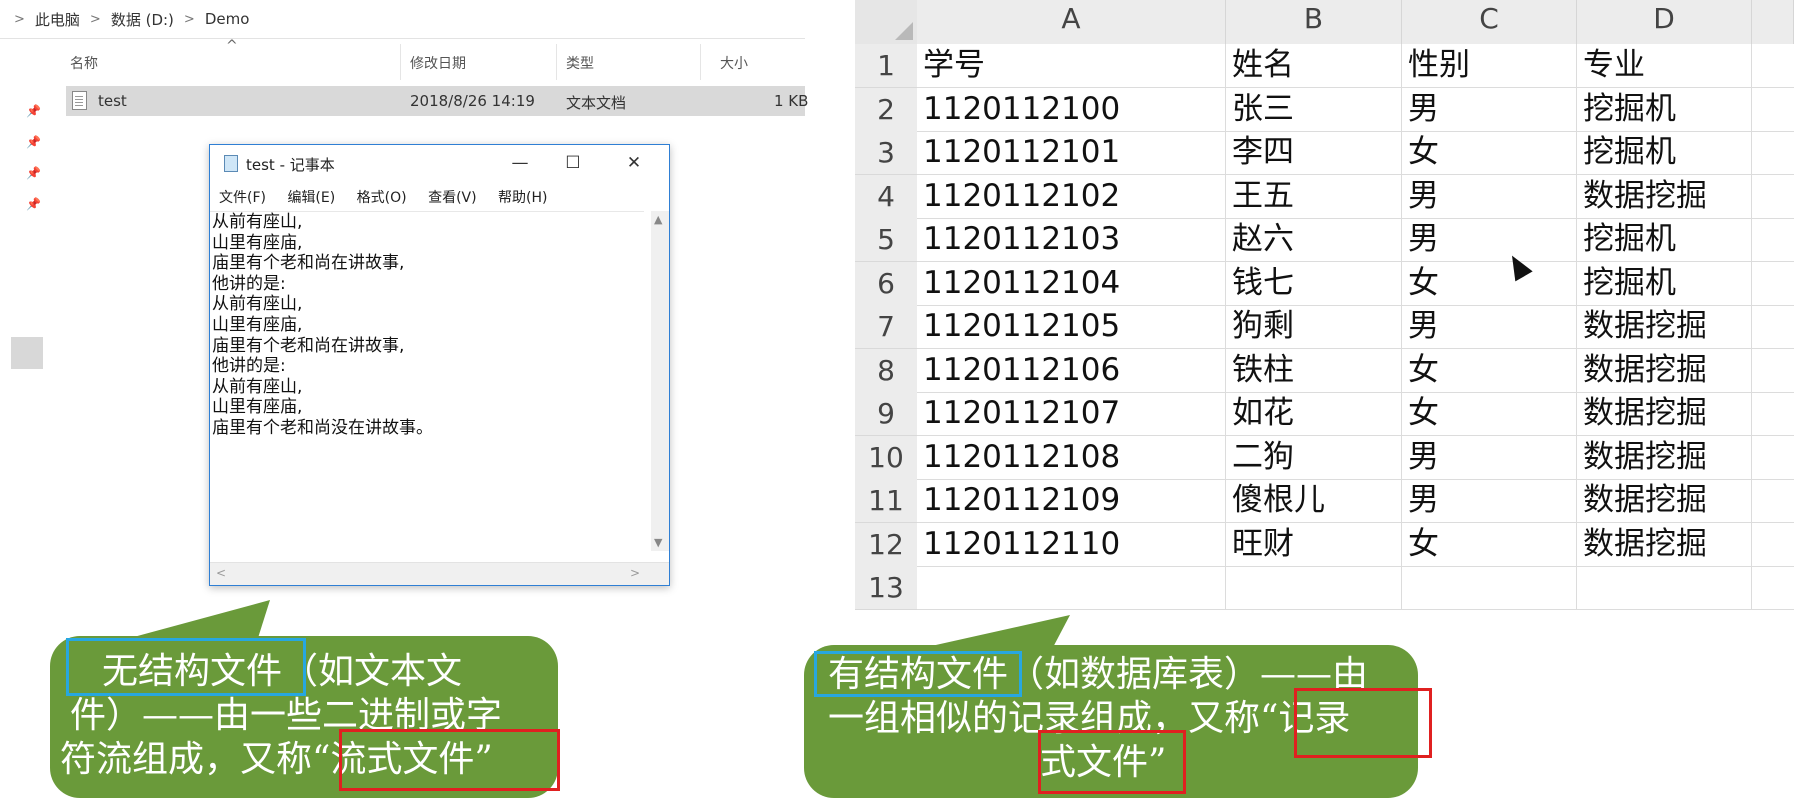 Image resolution: width=1794 pixels, height=803 pixels. What do you see at coordinates (1314, 587) in the screenshot?
I see `cell-b` at bounding box center [1314, 587].